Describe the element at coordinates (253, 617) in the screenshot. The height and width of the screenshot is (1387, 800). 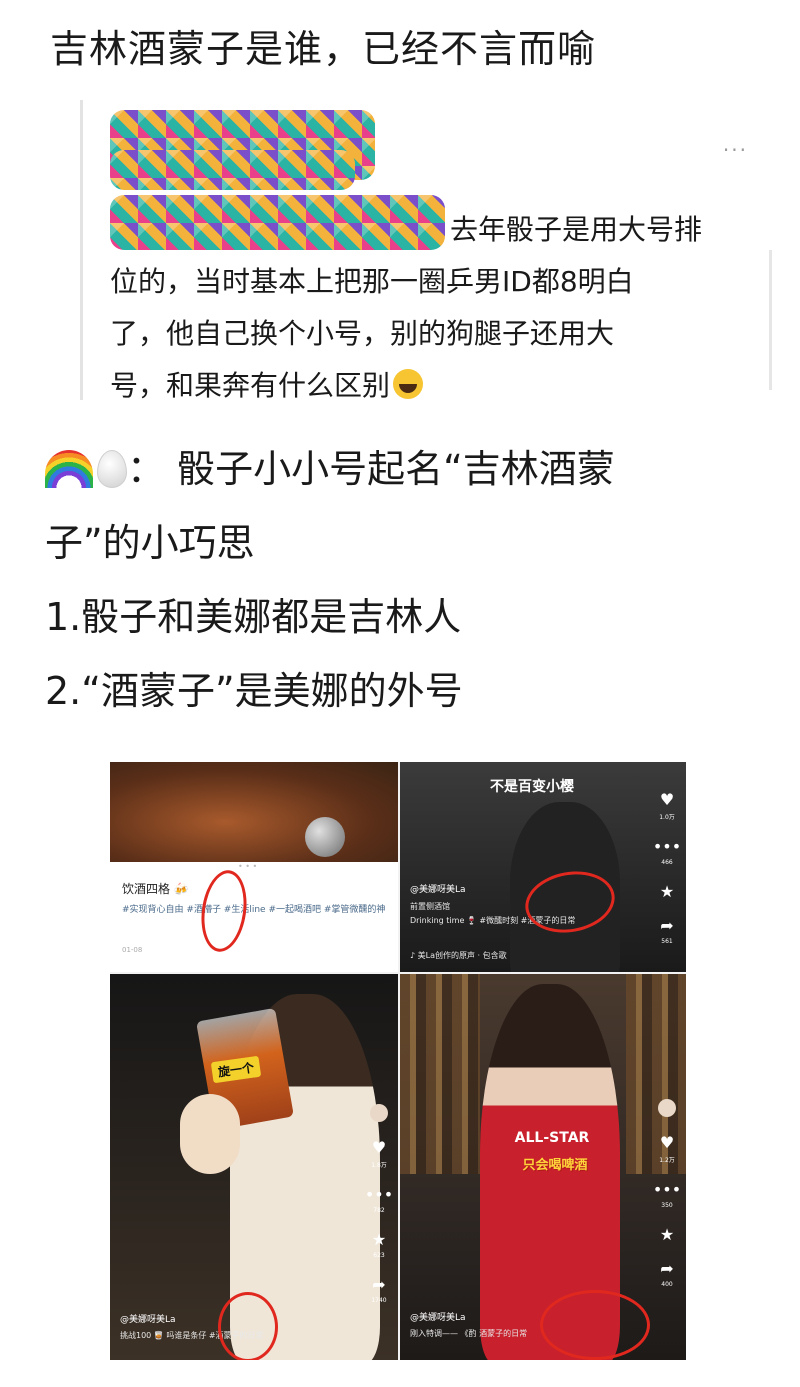
I see `body-line: 1.骰子和美娜都是吉林人` at that location.